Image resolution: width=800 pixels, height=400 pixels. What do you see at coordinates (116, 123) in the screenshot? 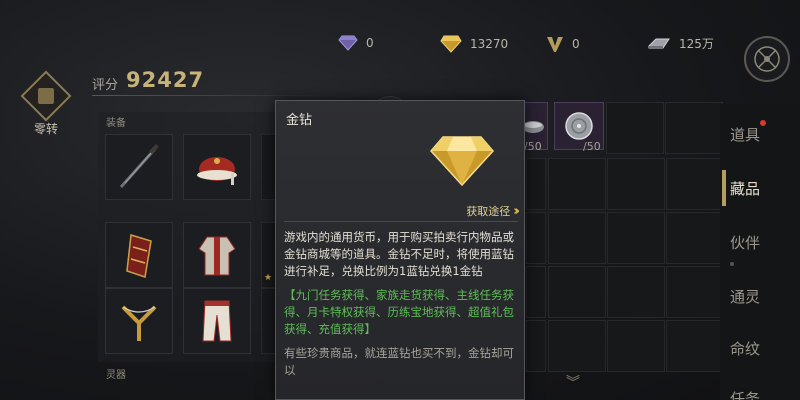
I see `equipment-section-label: 装备` at bounding box center [116, 123].